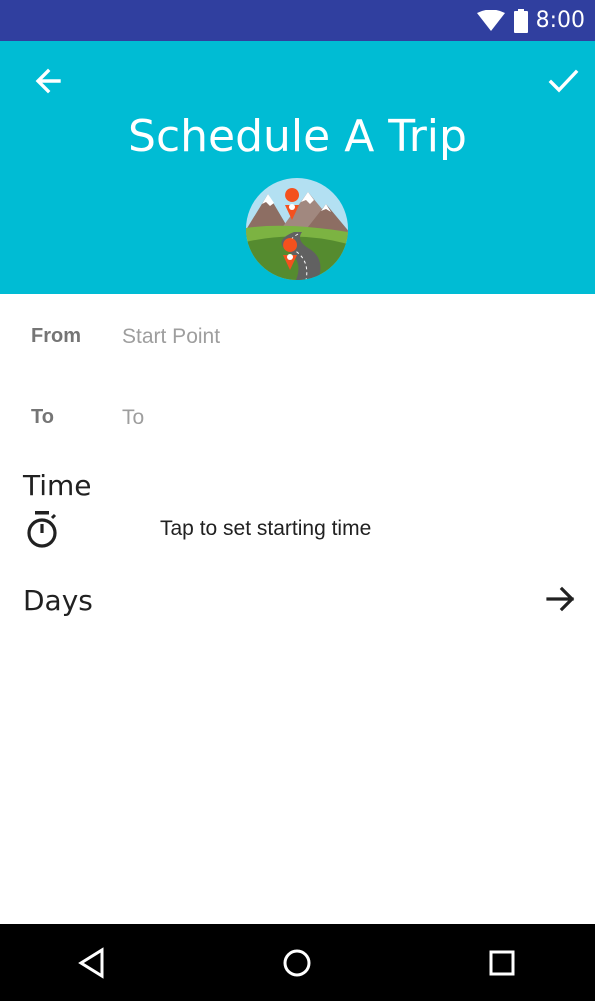 The width and height of the screenshot is (595, 1001). I want to click on to-label: To, so click(42, 417).